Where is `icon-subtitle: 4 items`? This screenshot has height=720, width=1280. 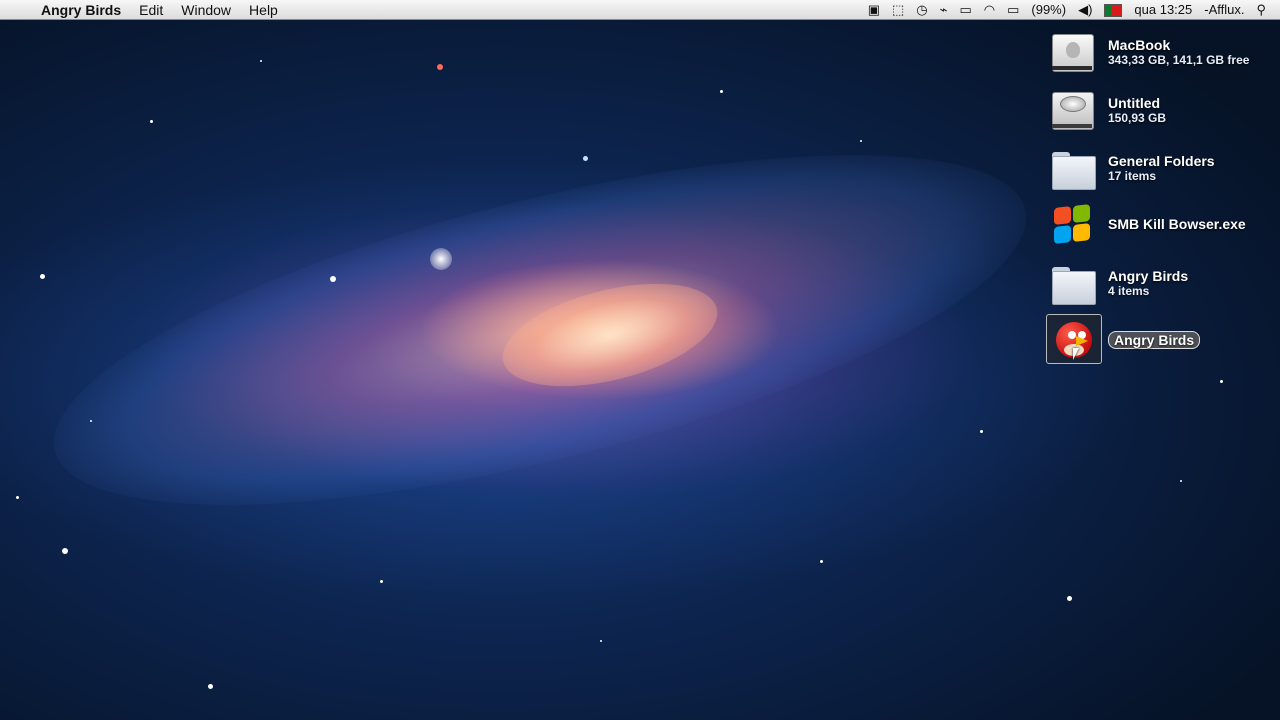
icon-subtitle: 4 items is located at coordinates (1129, 290).